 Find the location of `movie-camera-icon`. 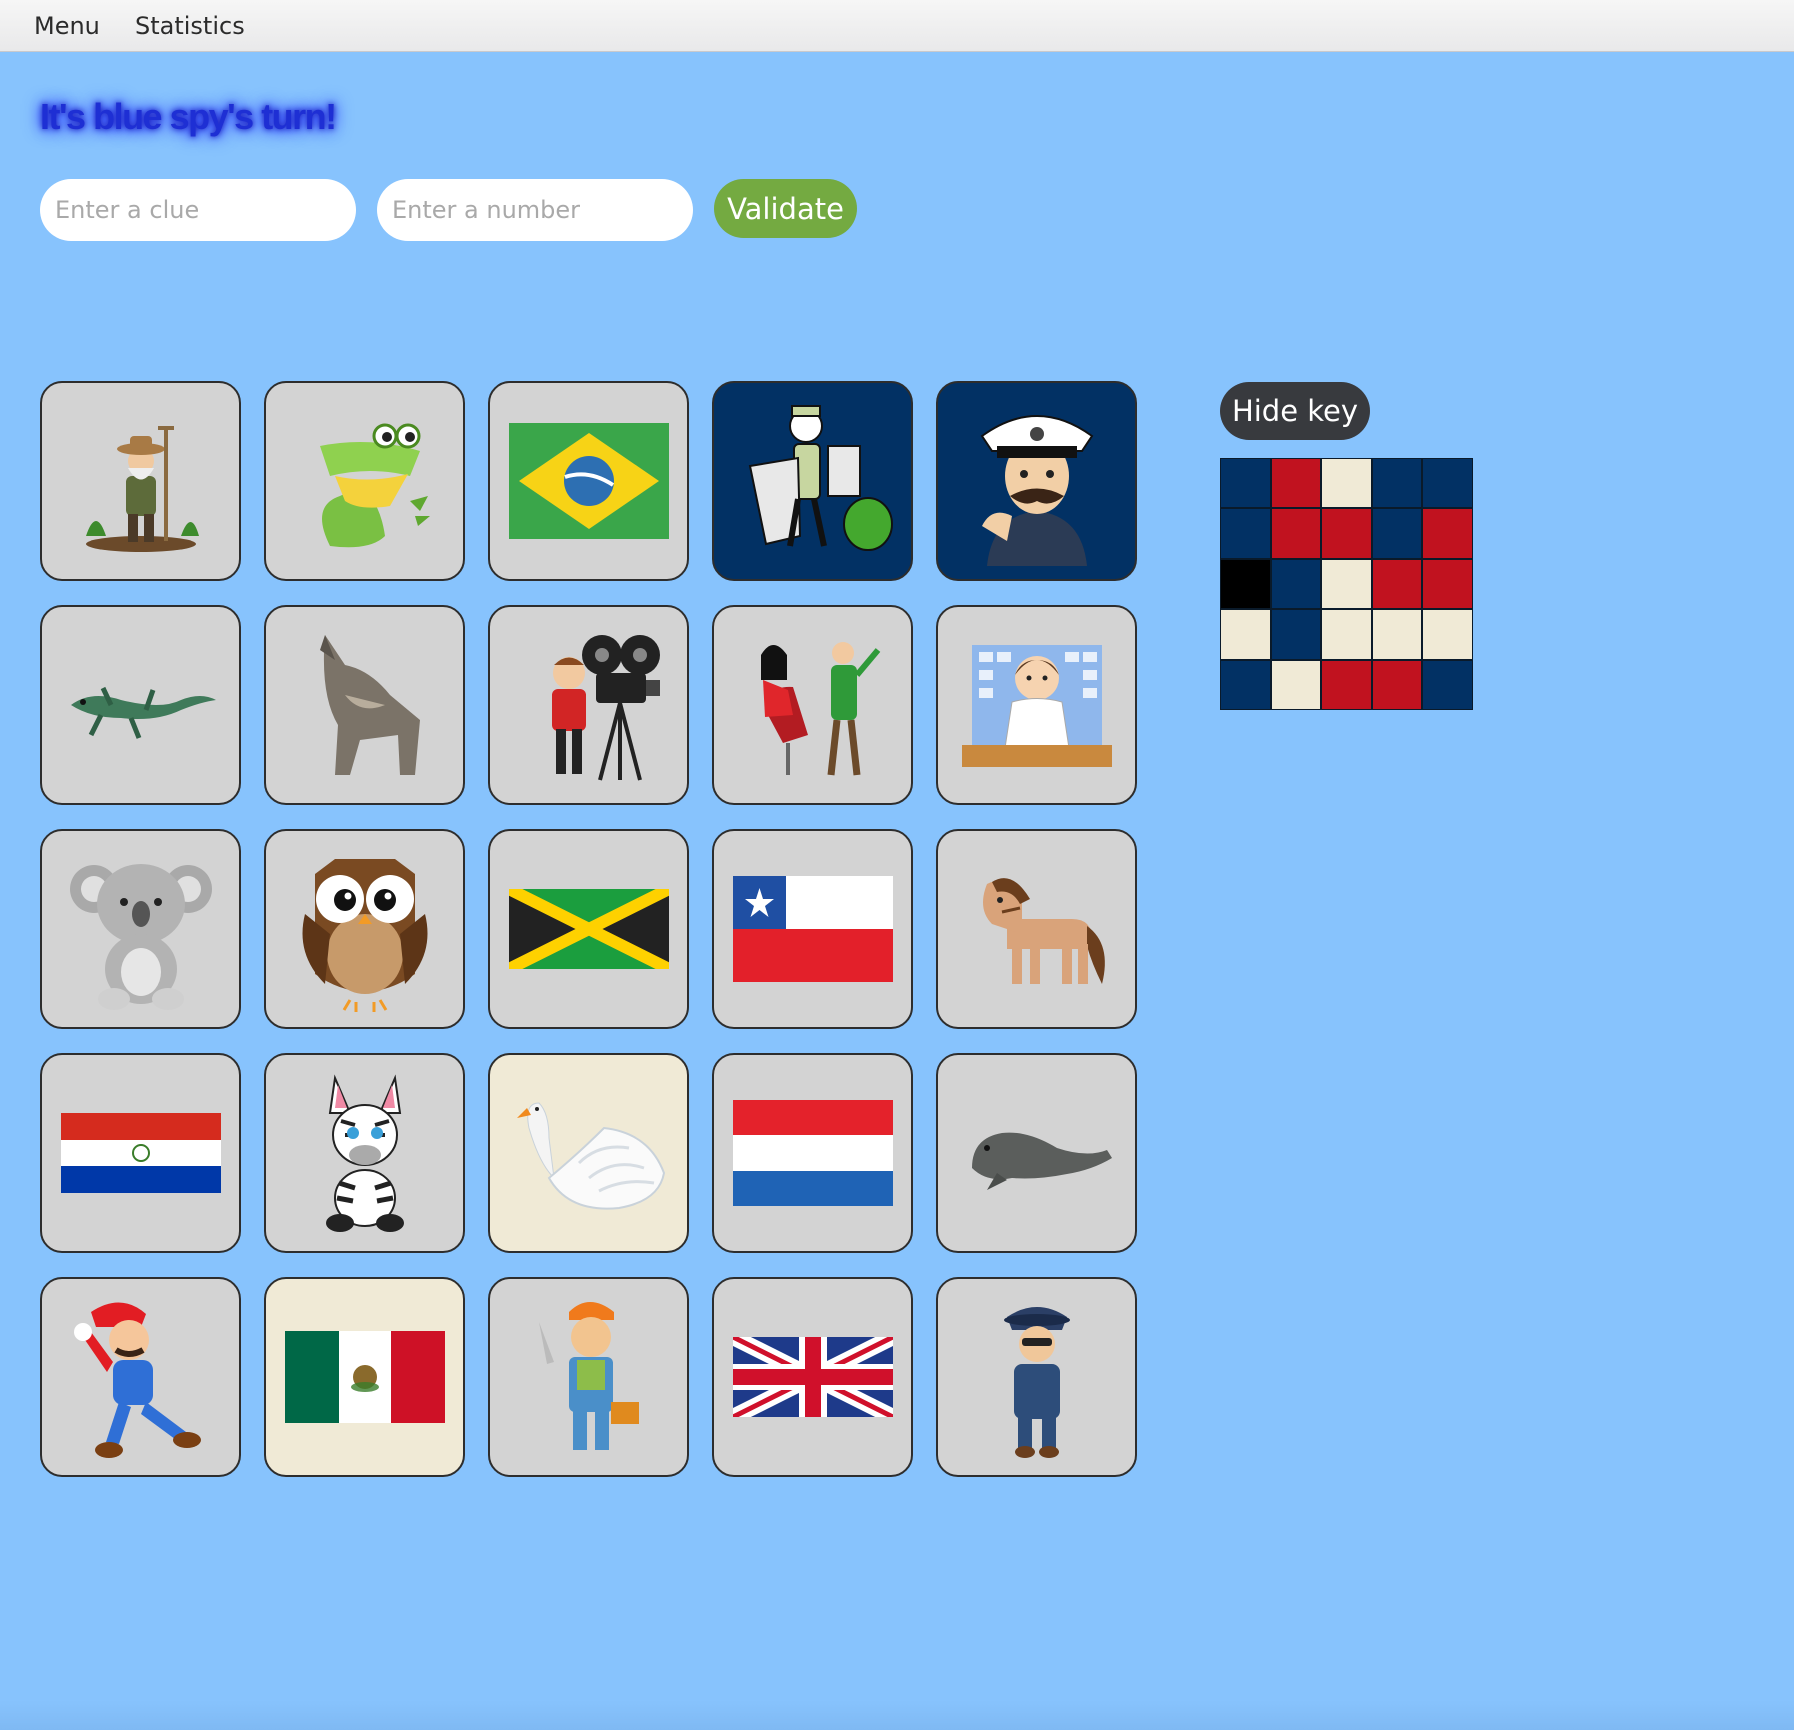

movie-camera-icon is located at coordinates (589, 705).